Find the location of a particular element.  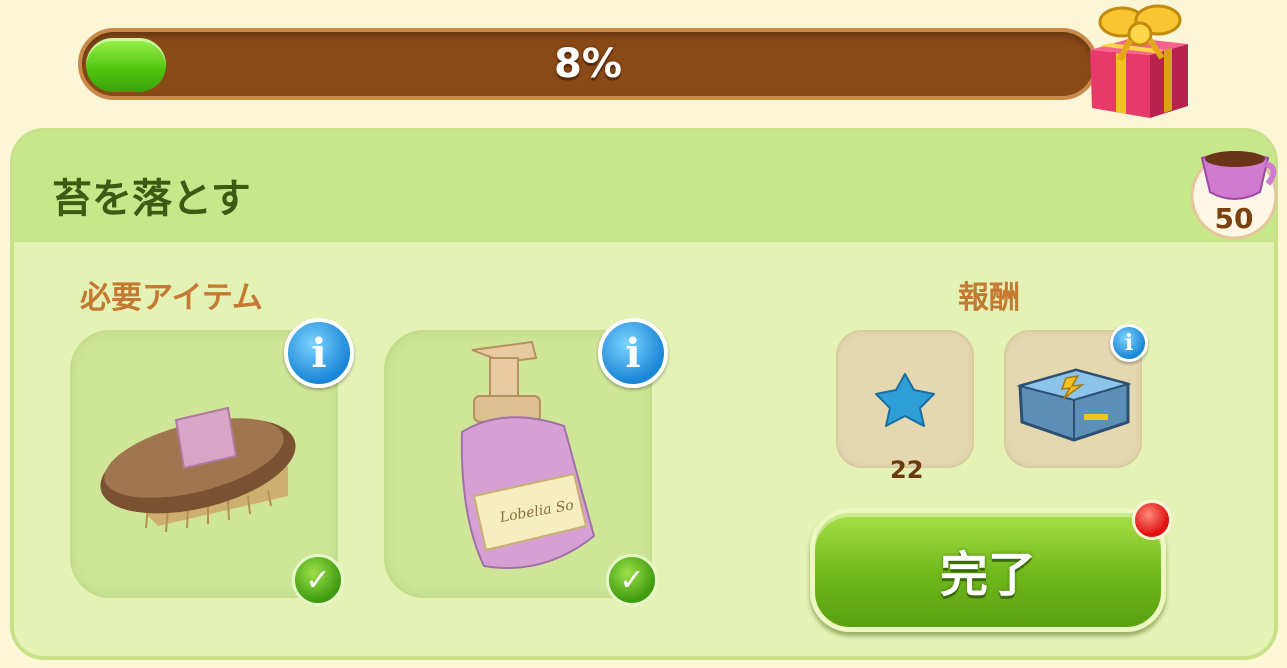

progress-label: 8% is located at coordinates (588, 64).